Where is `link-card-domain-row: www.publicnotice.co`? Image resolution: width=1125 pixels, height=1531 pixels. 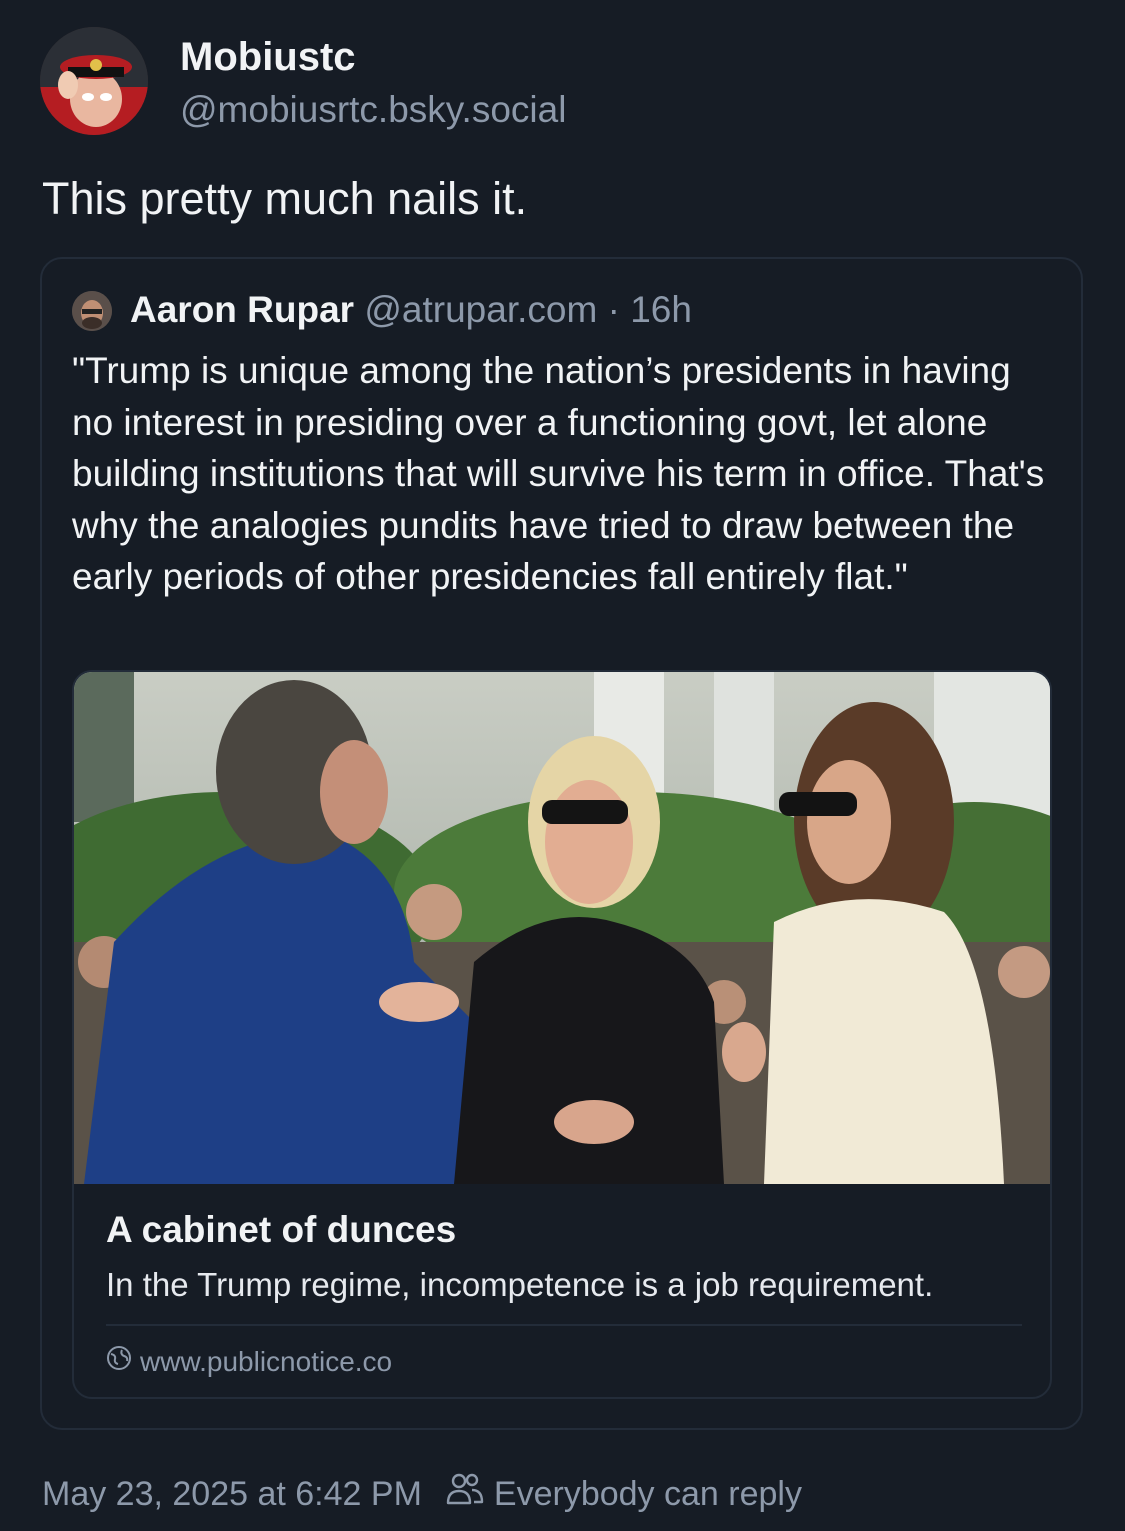
link-card-domain-row: www.publicnotice.co is located at coordinates (249, 1362).